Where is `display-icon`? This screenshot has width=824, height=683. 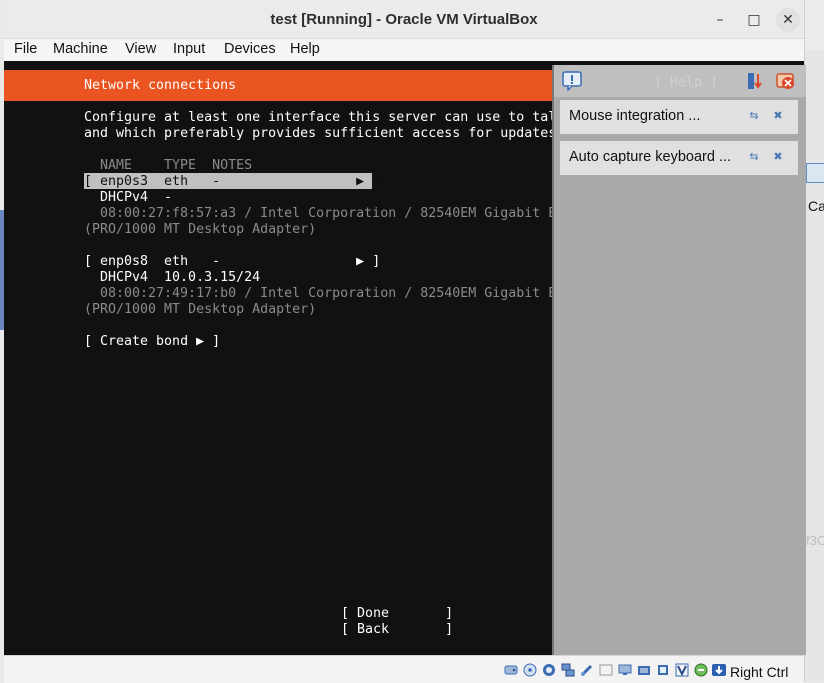 display-icon is located at coordinates (625, 670).